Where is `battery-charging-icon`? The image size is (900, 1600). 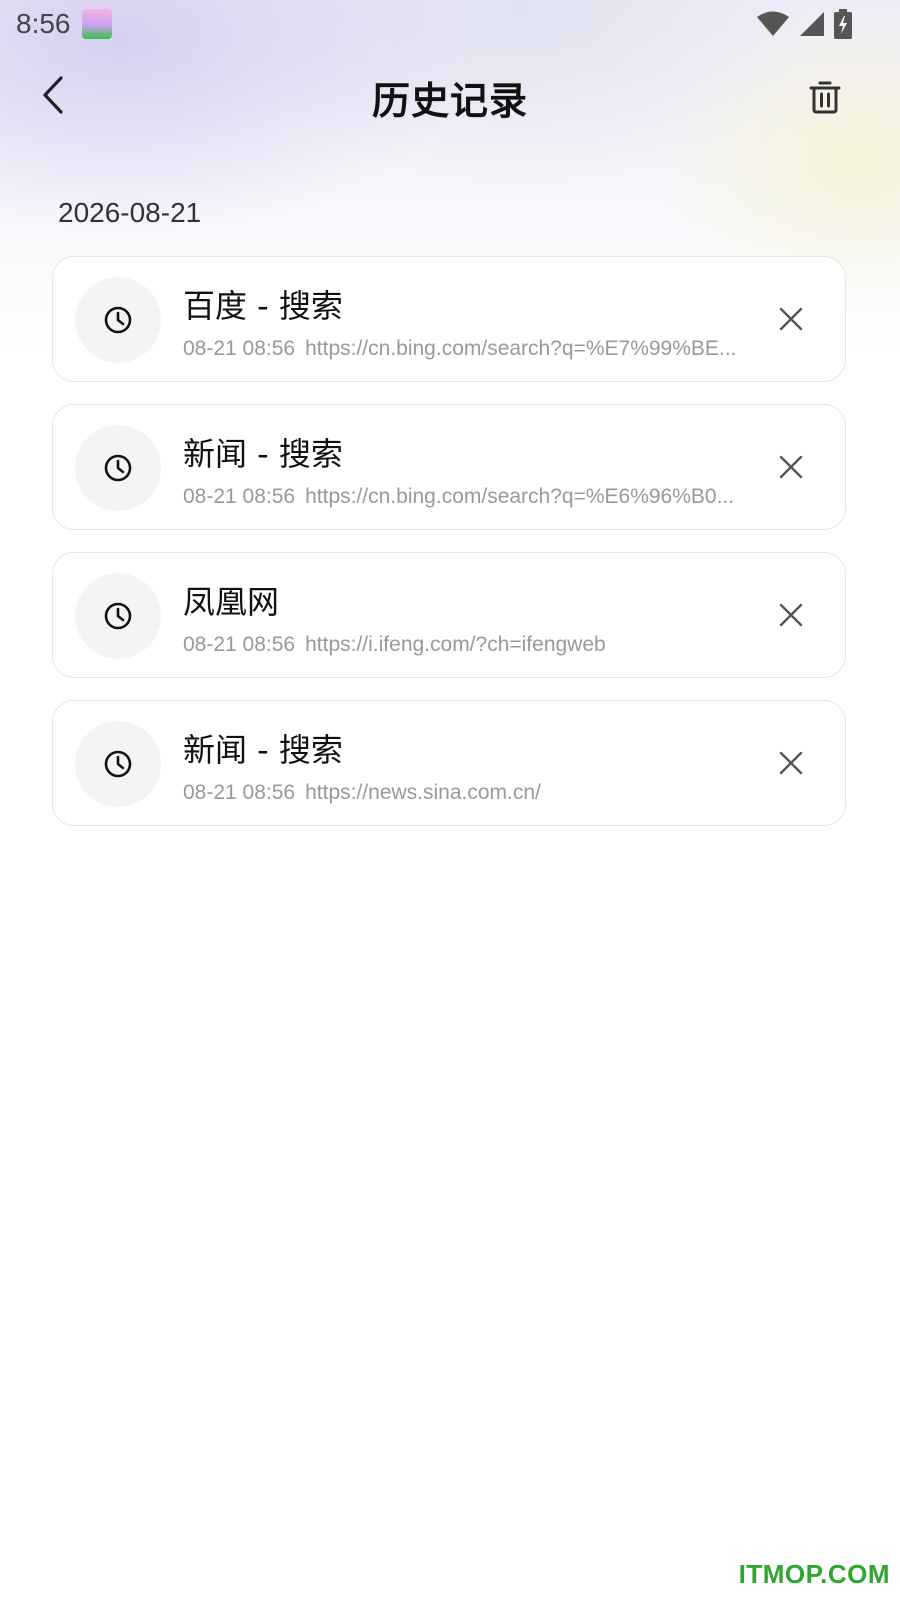
battery-charging-icon is located at coordinates (843, 24).